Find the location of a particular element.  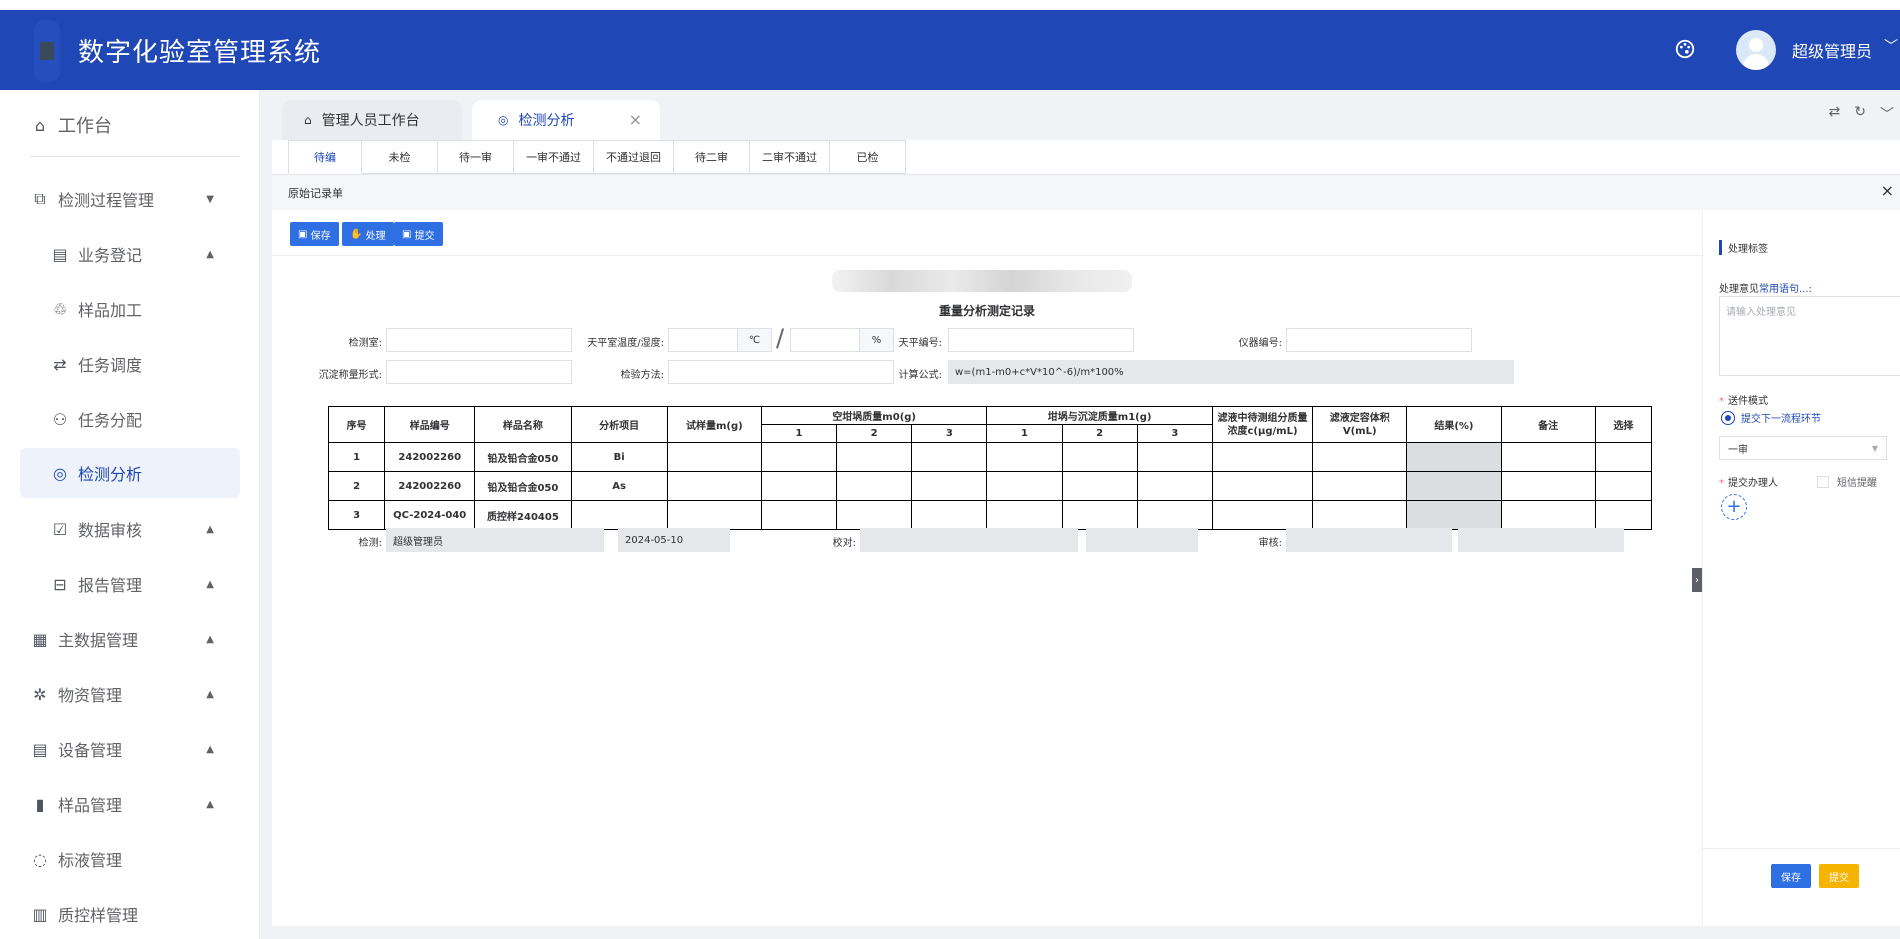

panel-save-button: 保存 is located at coordinates (1791, 876).